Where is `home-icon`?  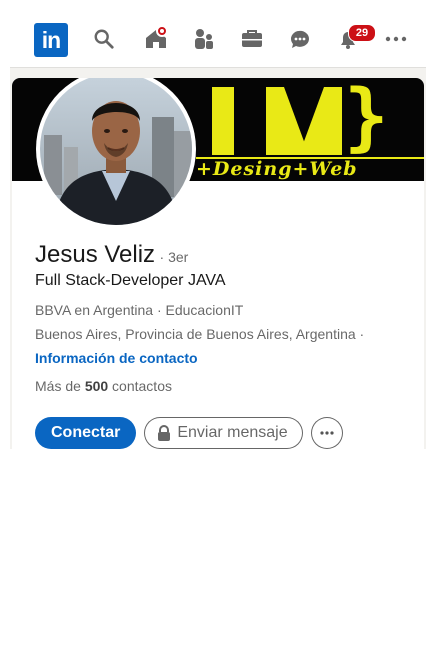
home-icon is located at coordinates (156, 39).